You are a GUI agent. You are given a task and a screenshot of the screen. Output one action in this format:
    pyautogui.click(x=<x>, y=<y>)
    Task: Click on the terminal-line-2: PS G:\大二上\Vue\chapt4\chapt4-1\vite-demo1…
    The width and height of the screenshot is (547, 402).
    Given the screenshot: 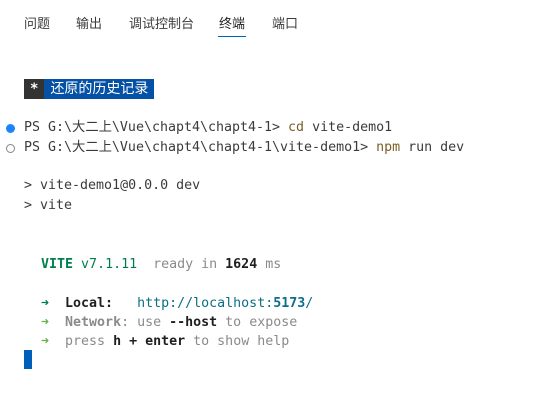 What is the action you would take?
    pyautogui.click(x=244, y=148)
    